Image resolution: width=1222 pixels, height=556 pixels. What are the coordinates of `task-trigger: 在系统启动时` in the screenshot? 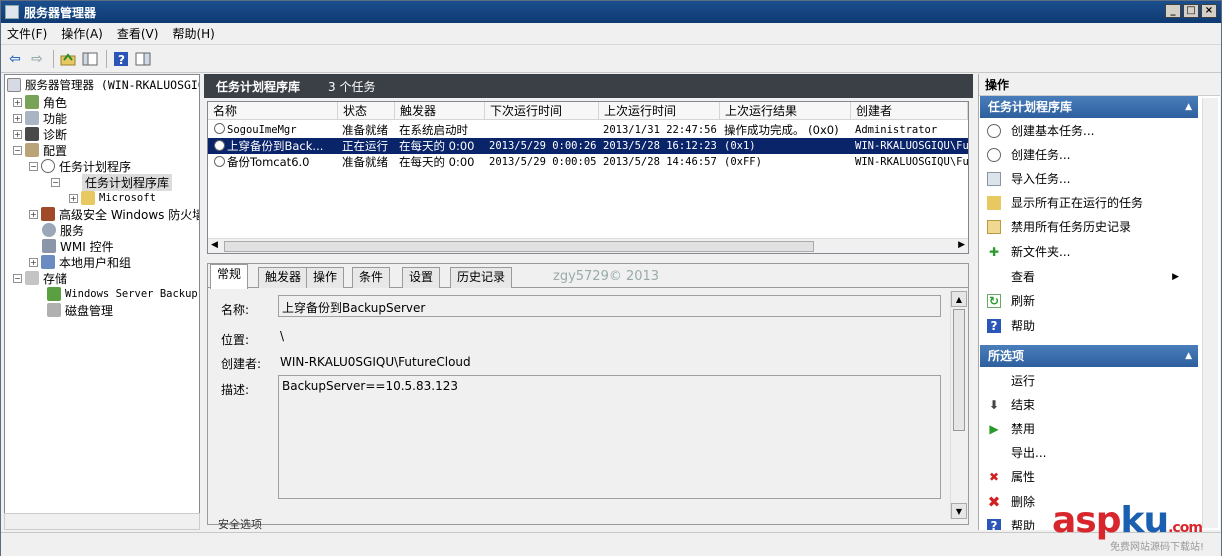 It's located at (433, 130).